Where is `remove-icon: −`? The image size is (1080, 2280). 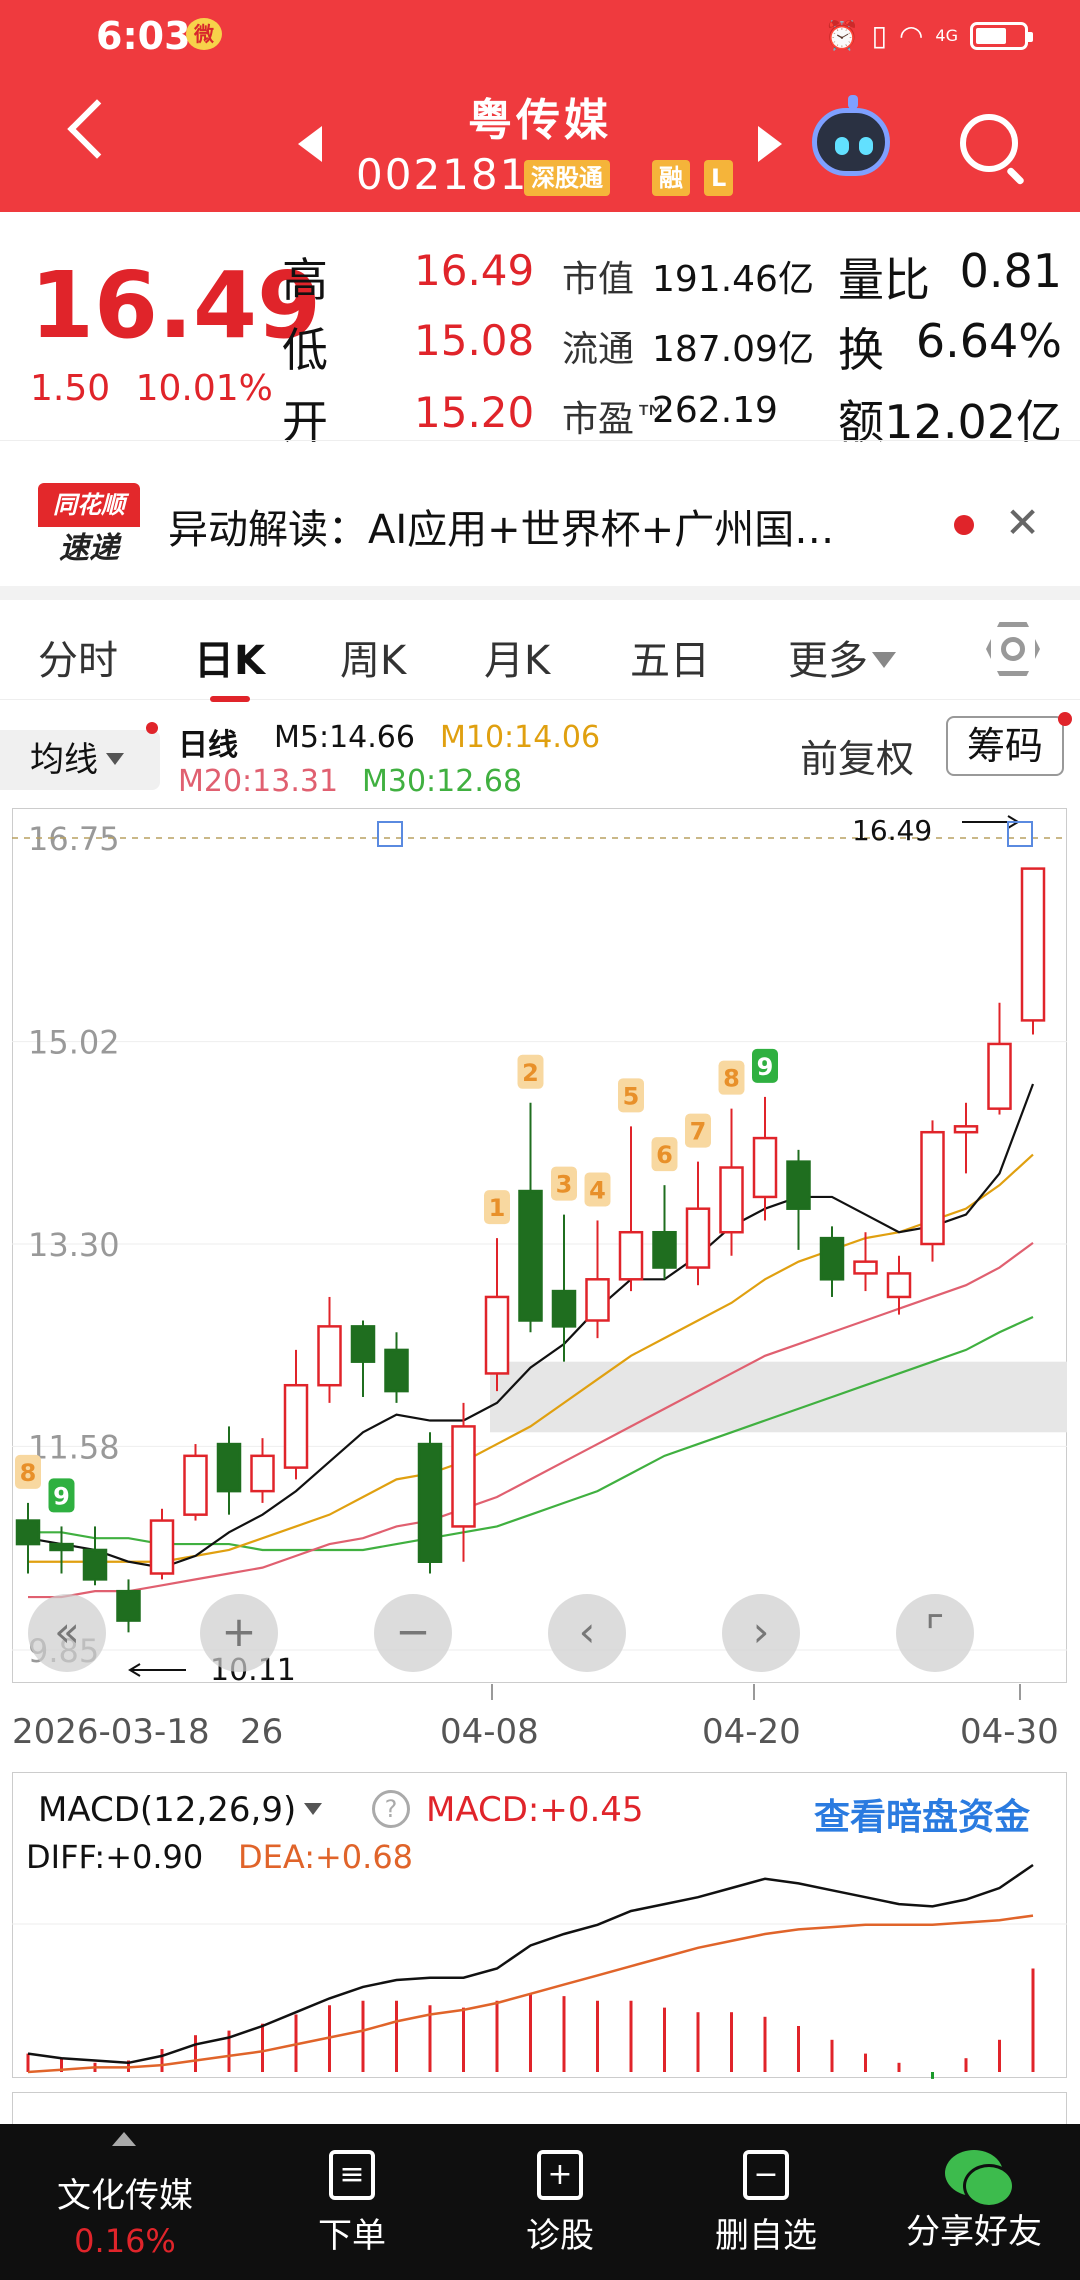
remove-icon: − is located at coordinates (766, 2175).